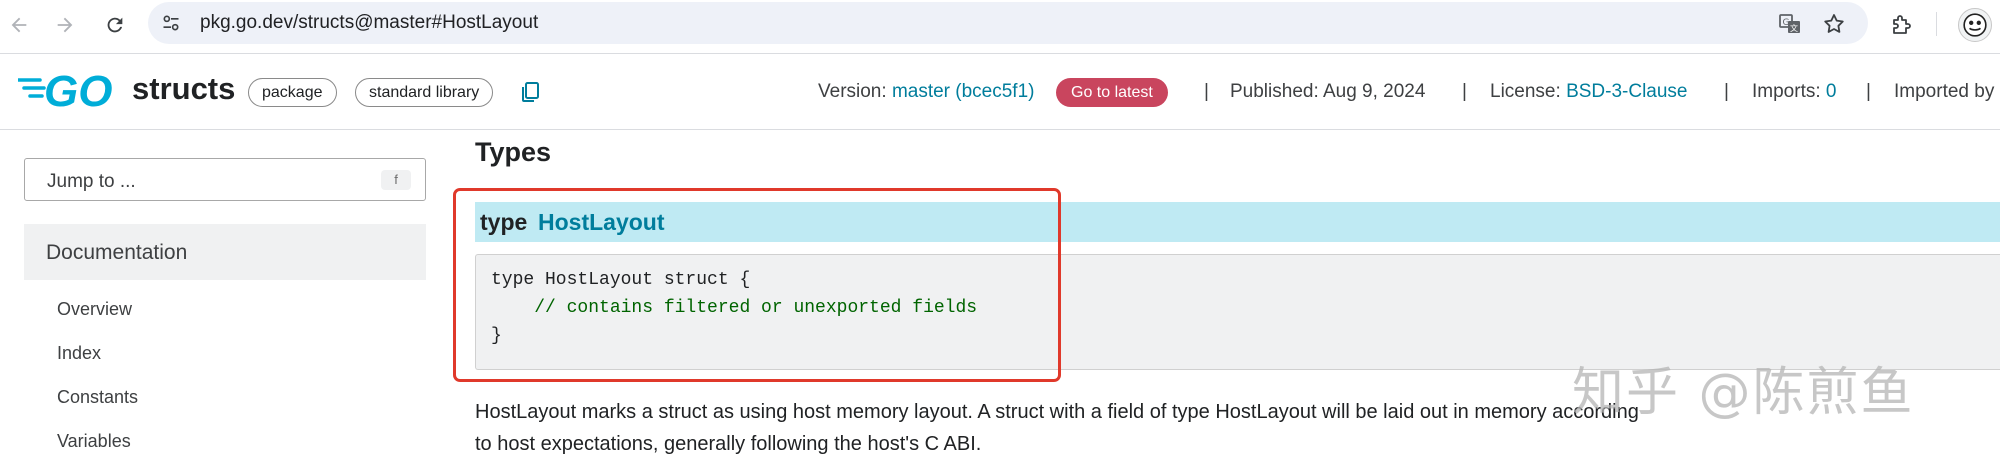  I want to click on license-link: BSD-3-Clause, so click(1626, 91).